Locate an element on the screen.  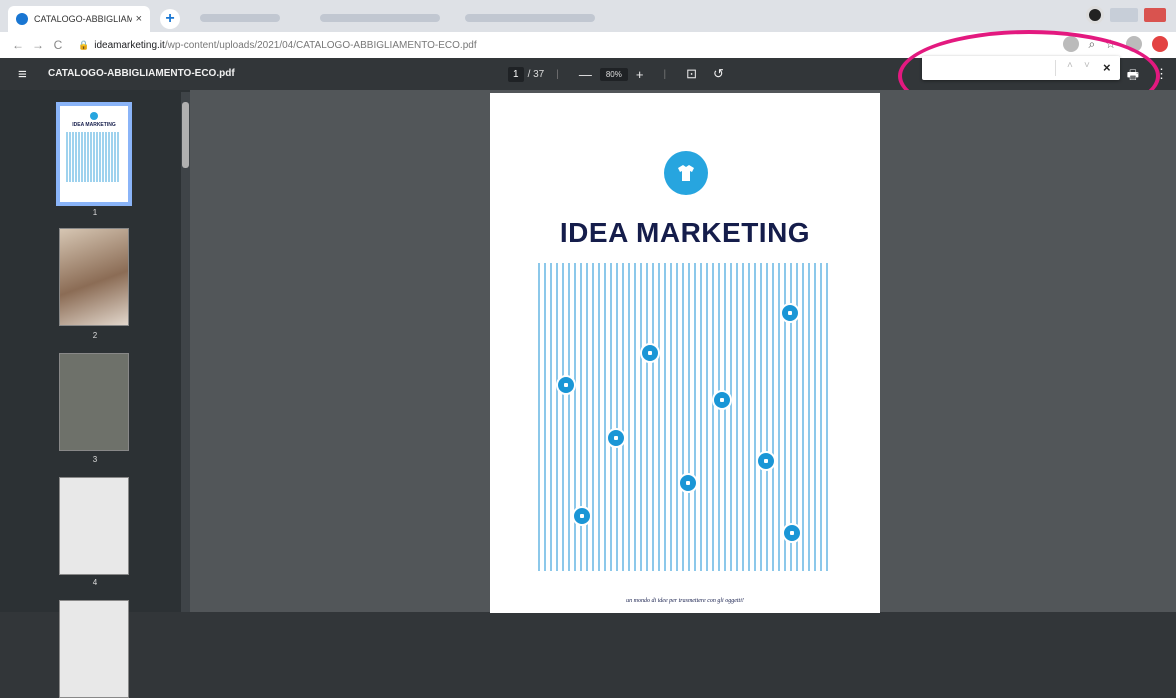
forward-button: → is located at coordinates (38, 45).